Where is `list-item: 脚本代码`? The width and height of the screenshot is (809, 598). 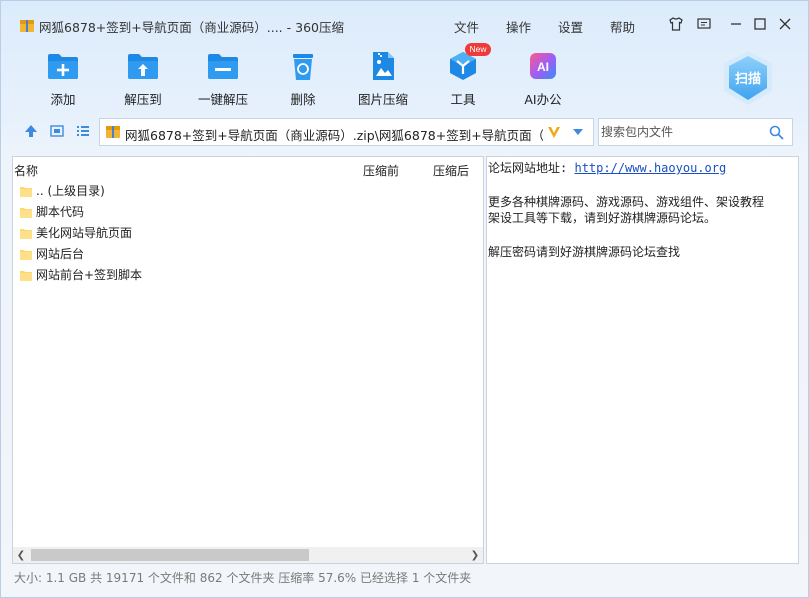 list-item: 脚本代码 is located at coordinates (51, 211).